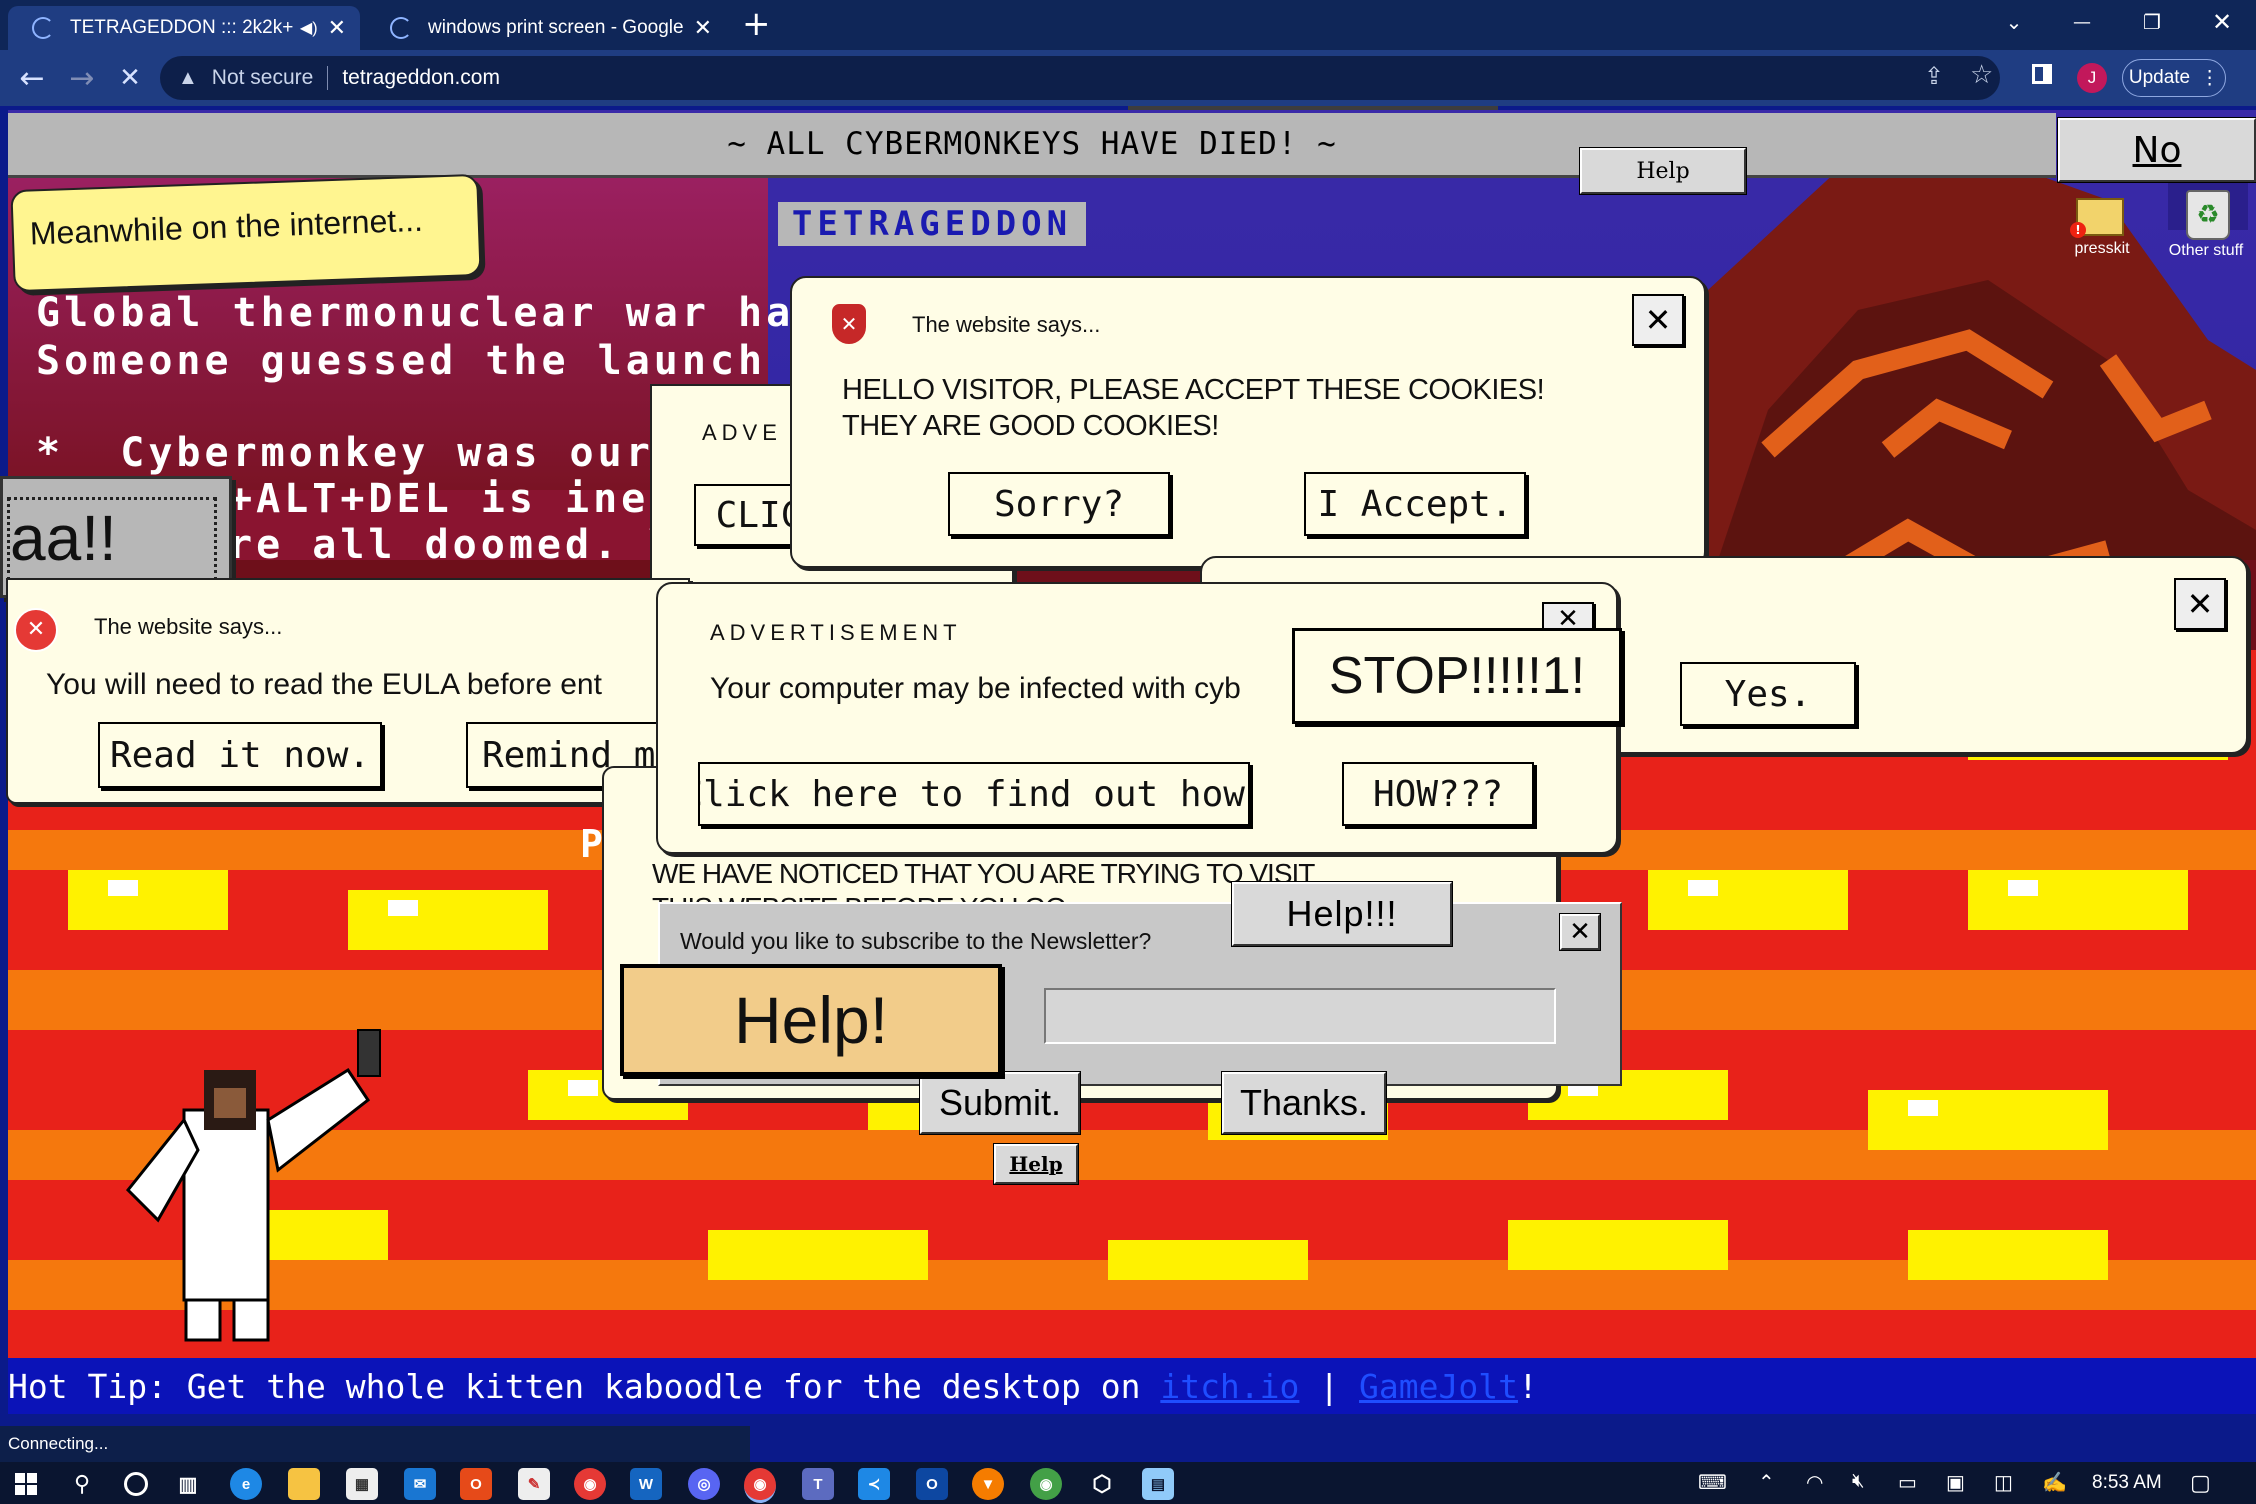 Image resolution: width=2256 pixels, height=1504 pixels. I want to click on teams-icon: T, so click(818, 1484).